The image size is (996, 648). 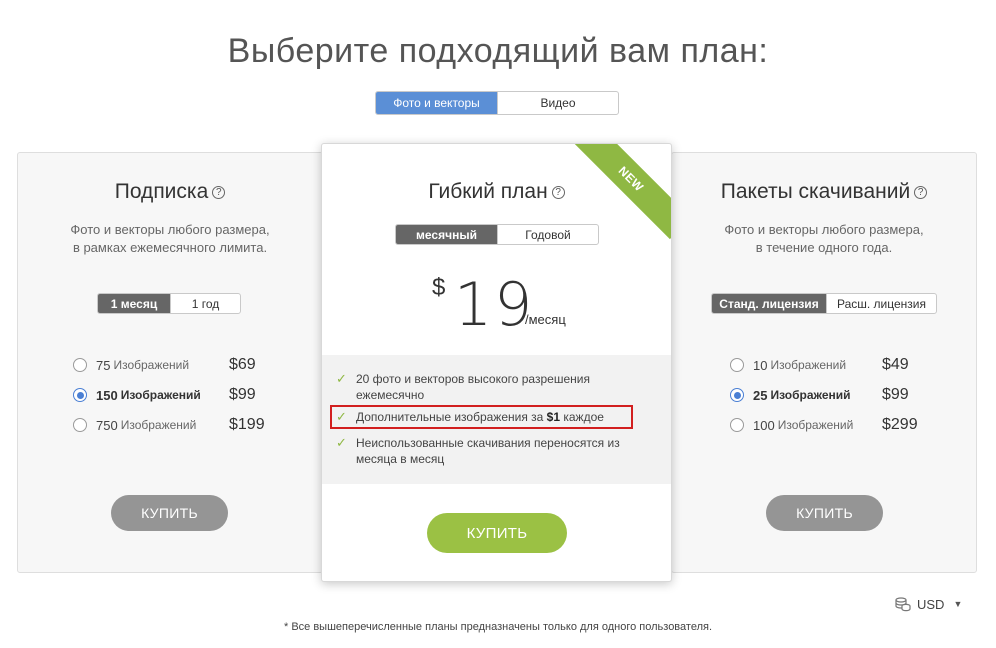 I want to click on option-price: $299, so click(x=900, y=424).